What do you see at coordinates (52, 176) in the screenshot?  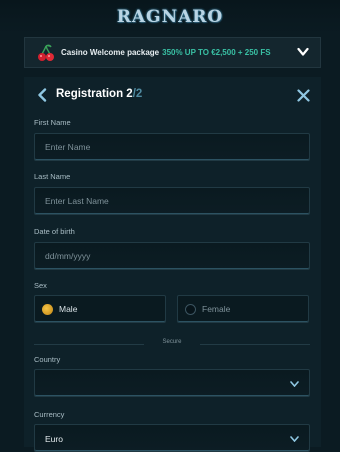 I see `last-name-label: Last Name` at bounding box center [52, 176].